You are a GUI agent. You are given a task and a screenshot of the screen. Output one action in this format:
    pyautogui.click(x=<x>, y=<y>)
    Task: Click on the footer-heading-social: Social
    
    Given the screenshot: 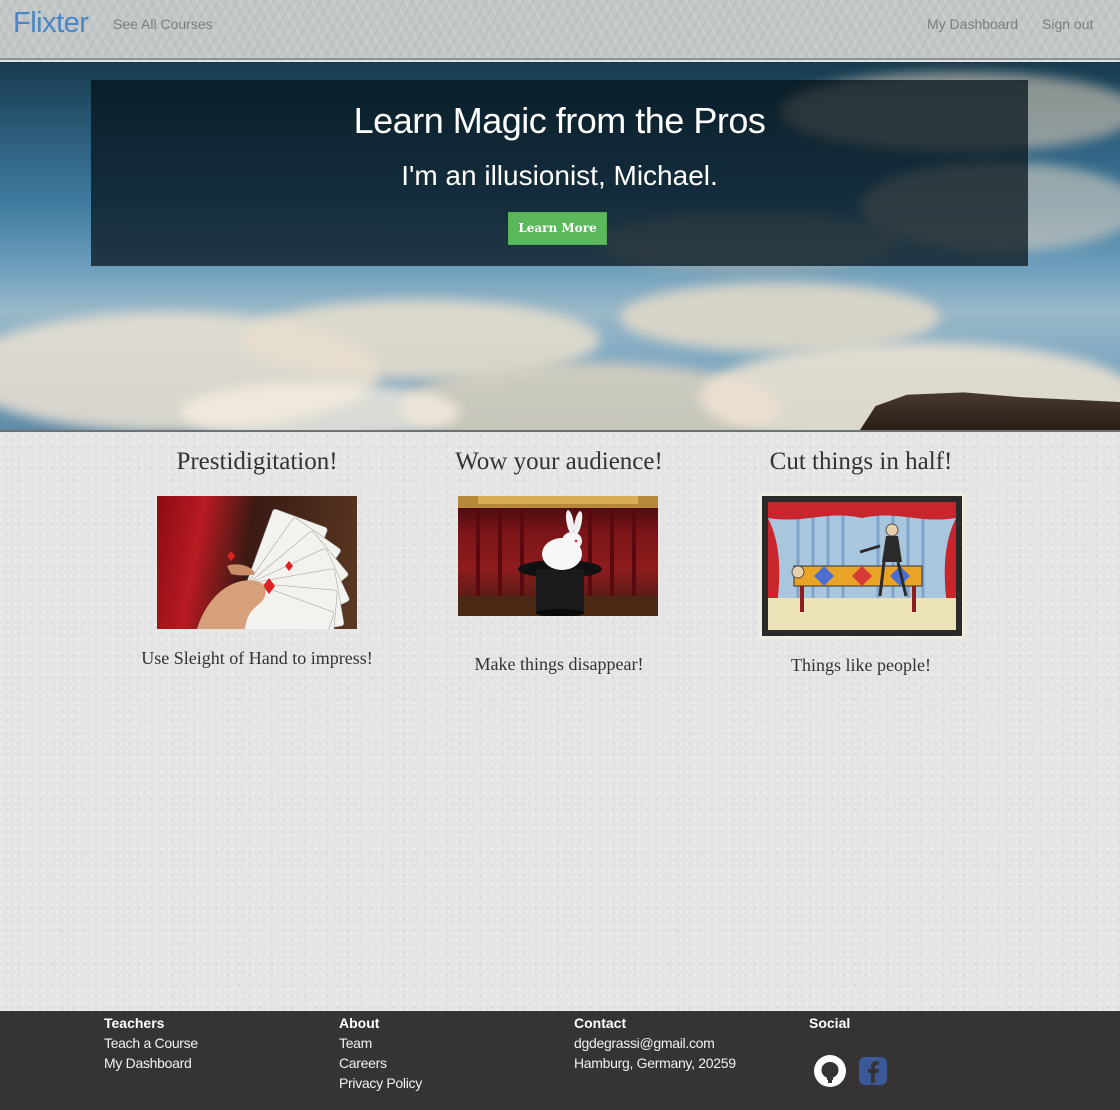 What is the action you would take?
    pyautogui.click(x=830, y=1023)
    